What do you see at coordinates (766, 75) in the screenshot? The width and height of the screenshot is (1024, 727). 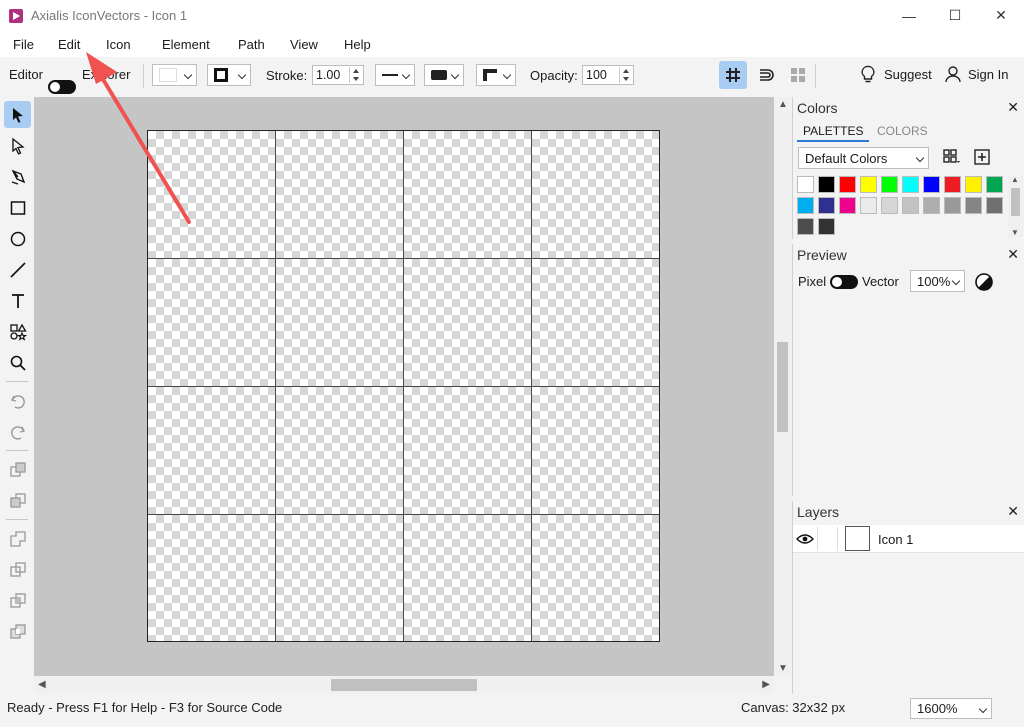 I see `snap-toggle-button` at bounding box center [766, 75].